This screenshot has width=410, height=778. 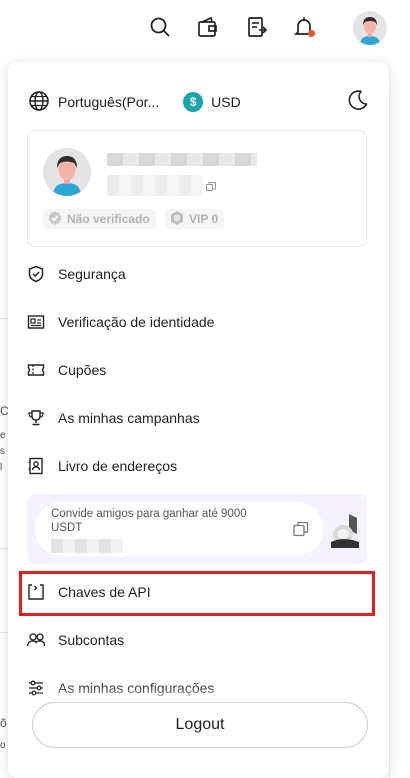 What do you see at coordinates (197, 593) in the screenshot?
I see `highlight-box` at bounding box center [197, 593].